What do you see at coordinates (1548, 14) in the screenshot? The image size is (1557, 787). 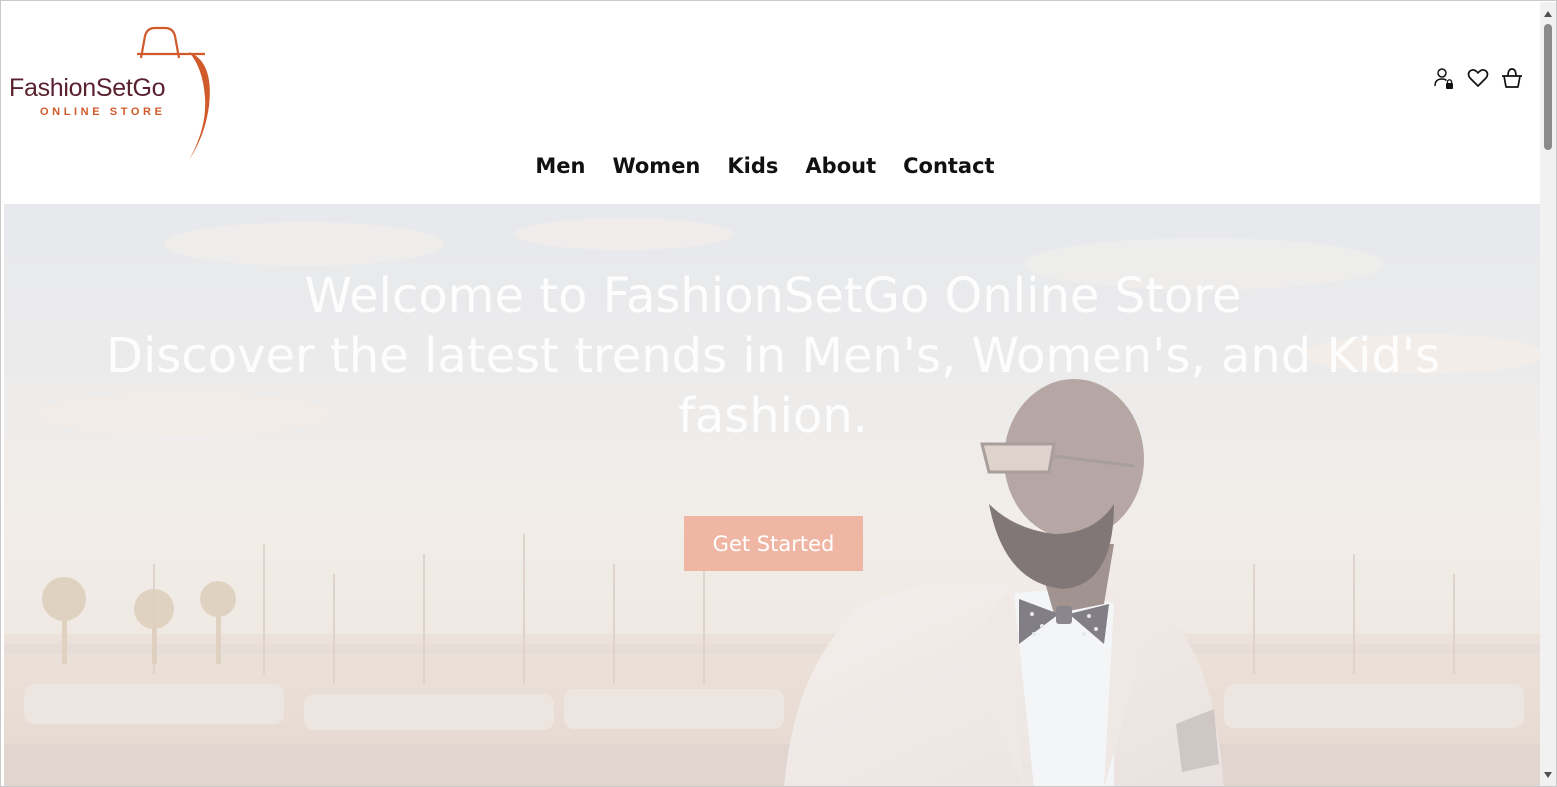 I see `scroll-up-arrow-icon` at bounding box center [1548, 14].